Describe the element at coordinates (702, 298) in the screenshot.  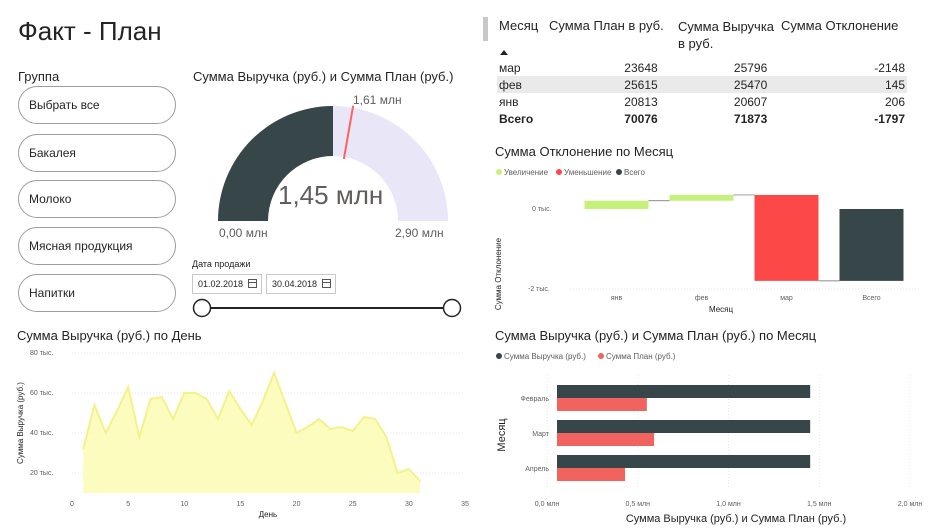
I see `x-tick-label: фев` at that location.